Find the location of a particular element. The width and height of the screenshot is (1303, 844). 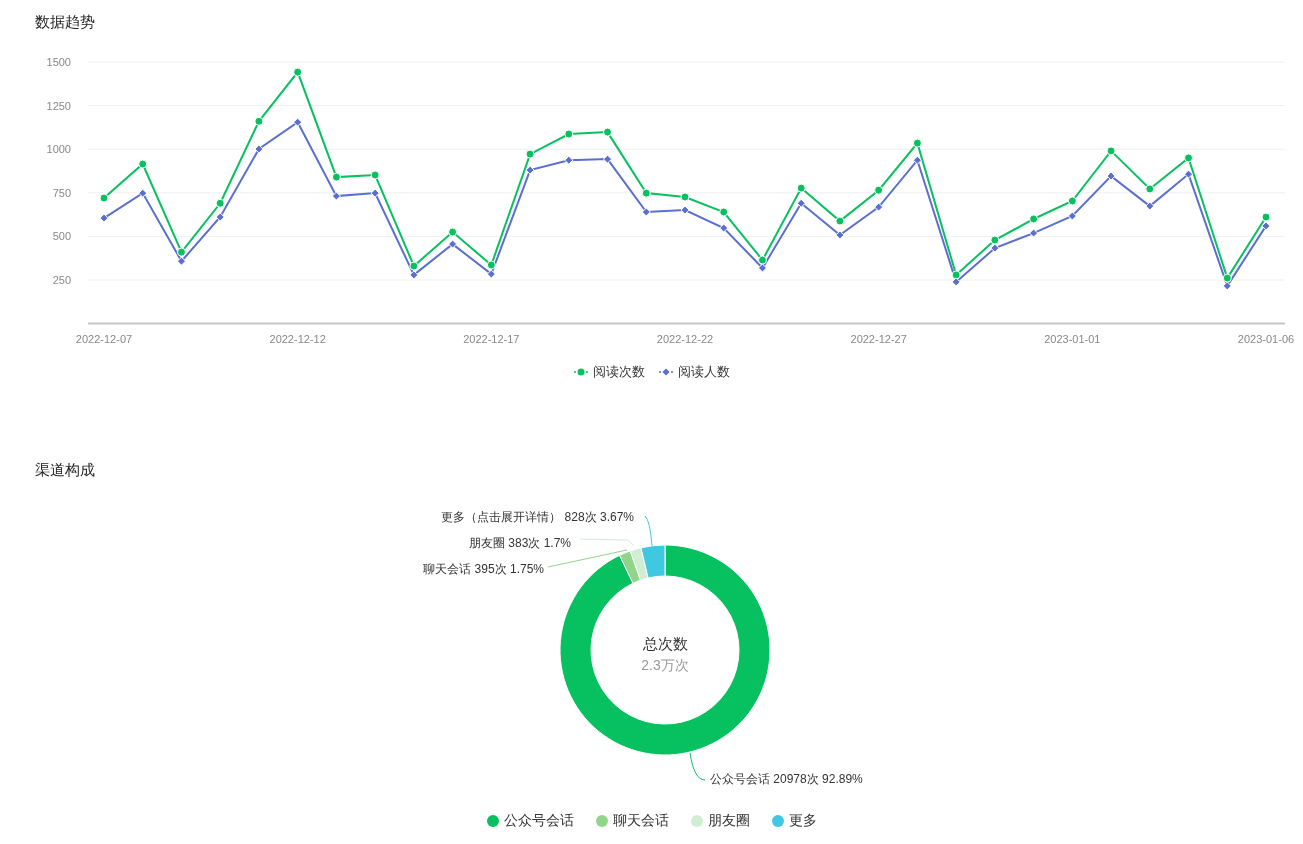

center-value: 2.3万次 is located at coordinates (665, 665).